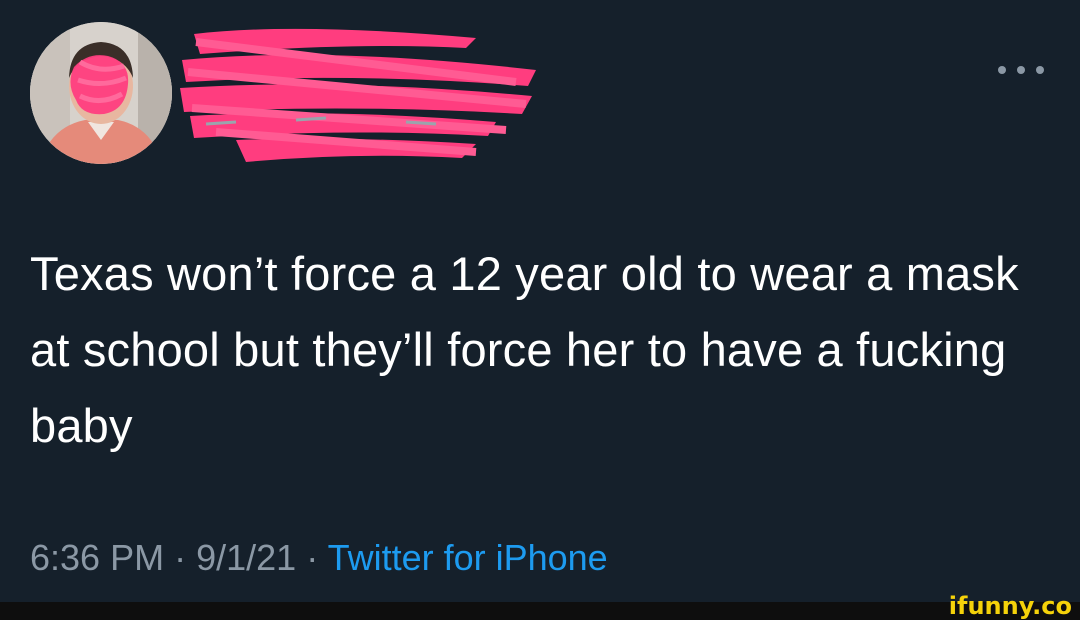  Describe the element at coordinates (468, 557) in the screenshot. I see `tweet-source-link: Twitter for iPhone` at that location.